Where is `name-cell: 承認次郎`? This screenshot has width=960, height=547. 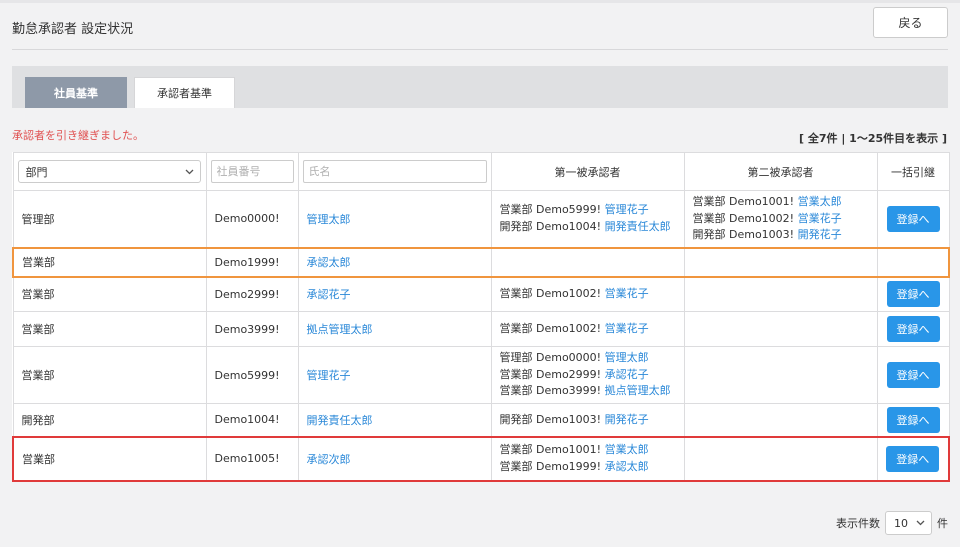 name-cell: 承認次郎 is located at coordinates (394, 458).